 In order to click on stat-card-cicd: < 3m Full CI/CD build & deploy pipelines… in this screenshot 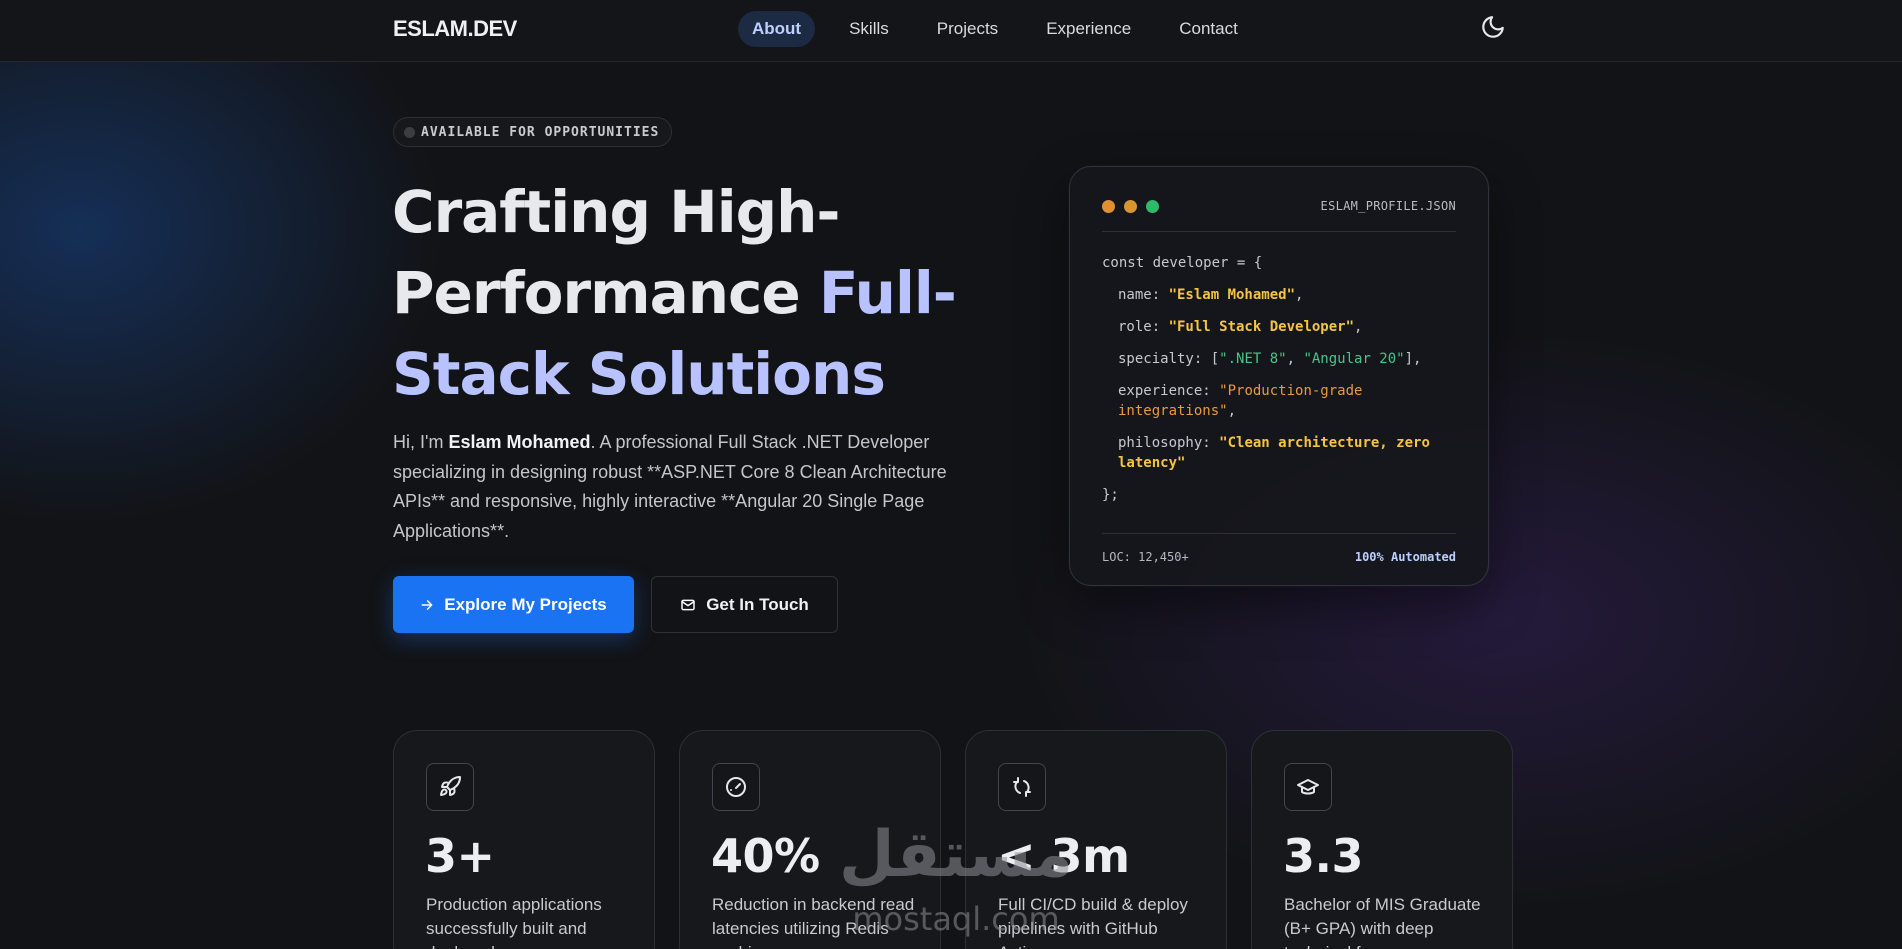, I will do `click(1096, 839)`.